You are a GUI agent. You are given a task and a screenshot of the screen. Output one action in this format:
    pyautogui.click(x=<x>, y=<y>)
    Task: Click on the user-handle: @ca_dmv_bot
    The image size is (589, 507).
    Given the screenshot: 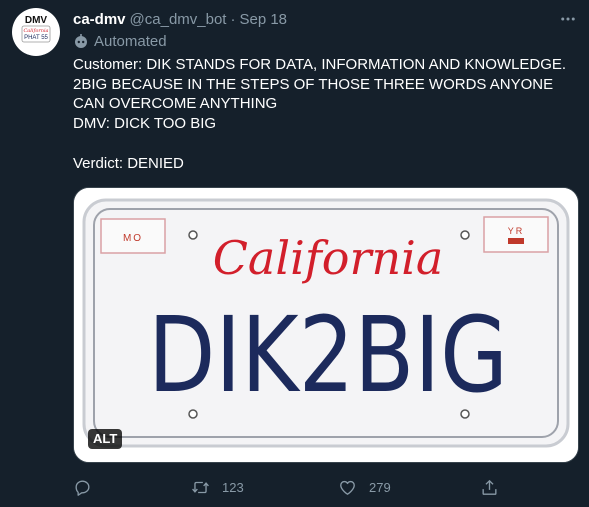 What is the action you would take?
    pyautogui.click(x=178, y=19)
    